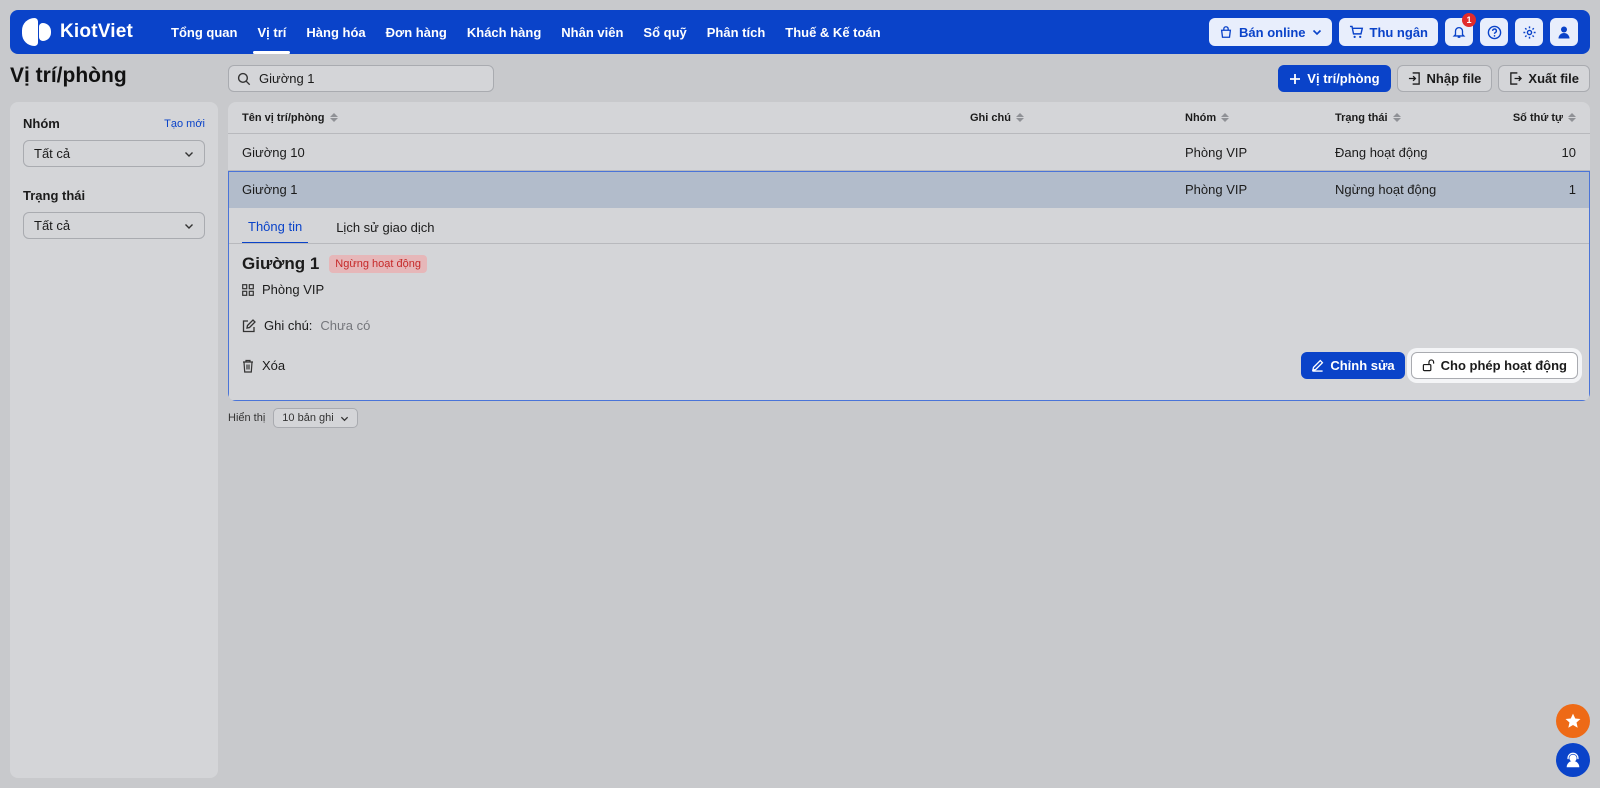  Describe the element at coordinates (248, 366) in the screenshot. I see `trash-icon` at that location.